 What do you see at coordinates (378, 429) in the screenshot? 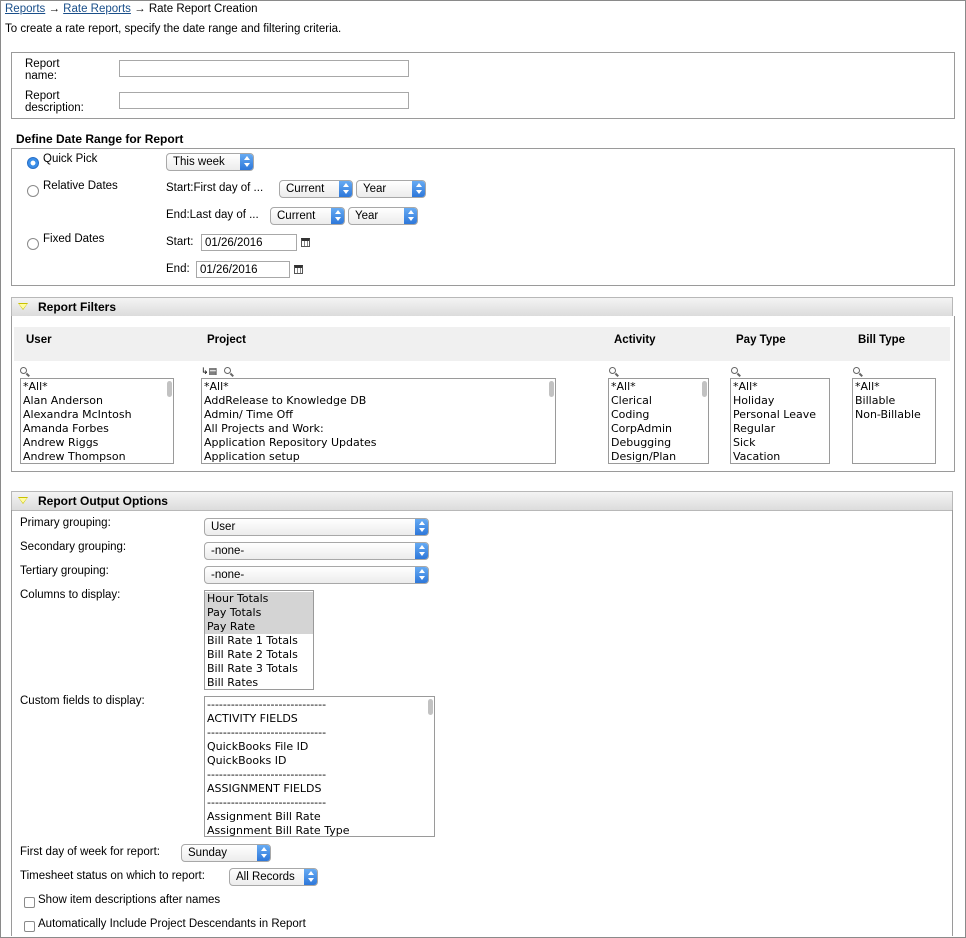
I see `list-item: All Projects and Work:` at bounding box center [378, 429].